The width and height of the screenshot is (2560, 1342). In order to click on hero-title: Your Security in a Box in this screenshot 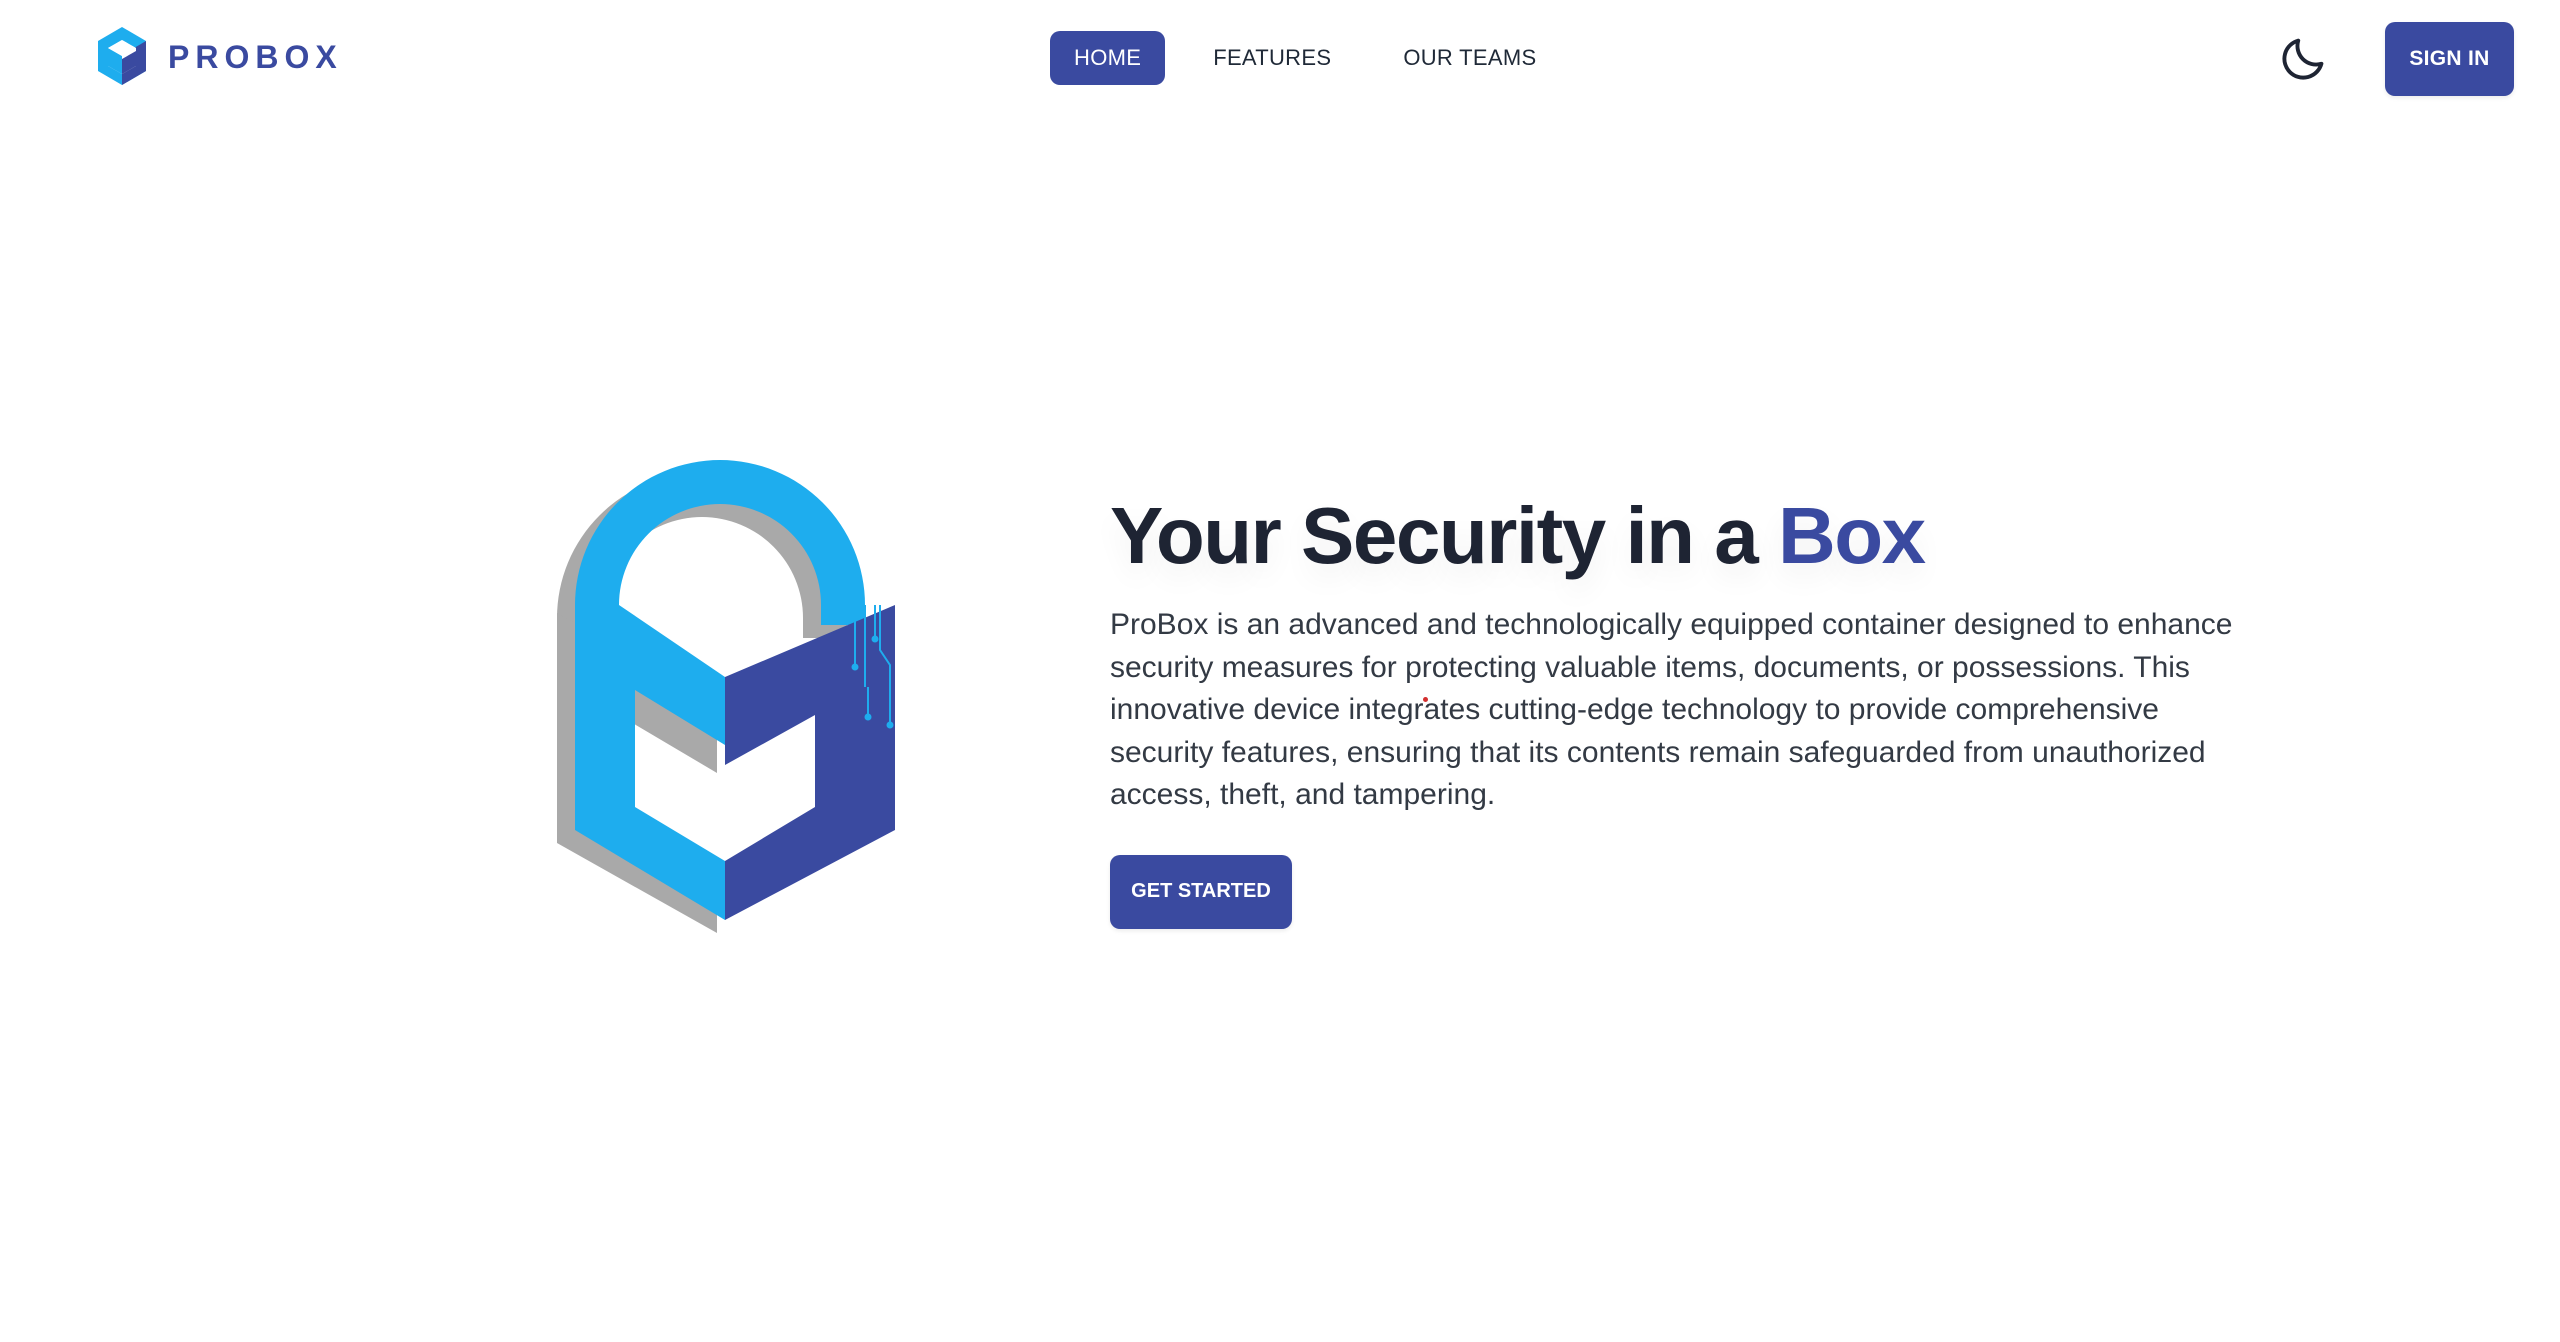, I will do `click(1710, 536)`.